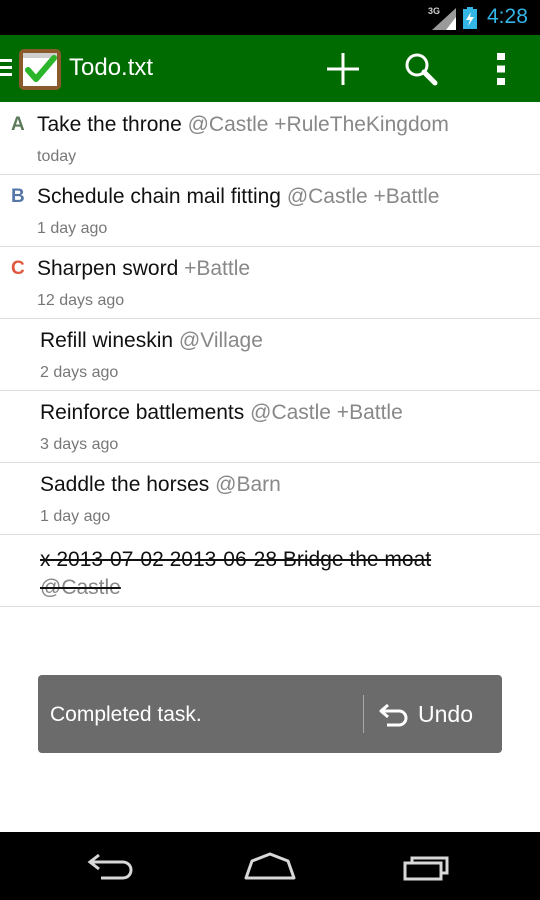 The width and height of the screenshot is (540, 900). I want to click on back-button, so click(112, 866).